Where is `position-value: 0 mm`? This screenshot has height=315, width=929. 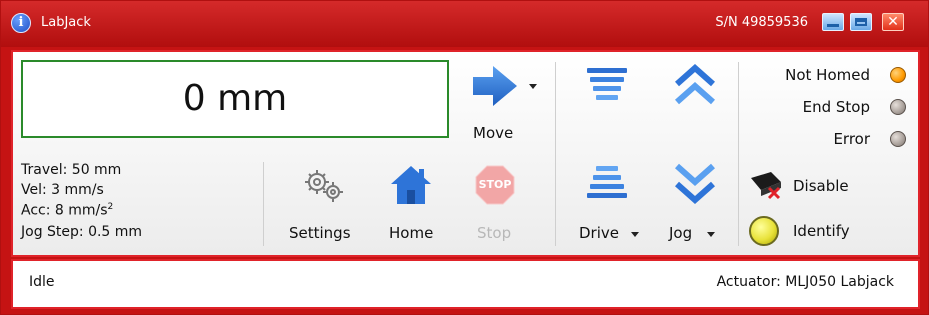
position-value: 0 mm is located at coordinates (235, 98).